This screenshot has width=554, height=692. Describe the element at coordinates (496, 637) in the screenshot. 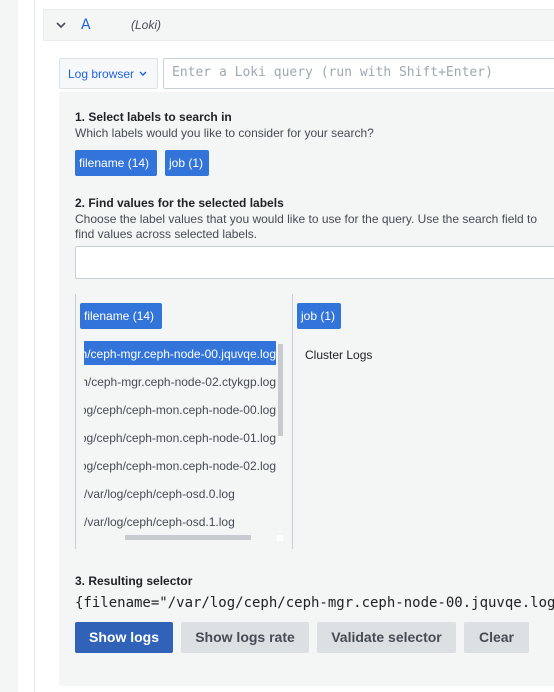

I see `clear-button: Clear` at that location.